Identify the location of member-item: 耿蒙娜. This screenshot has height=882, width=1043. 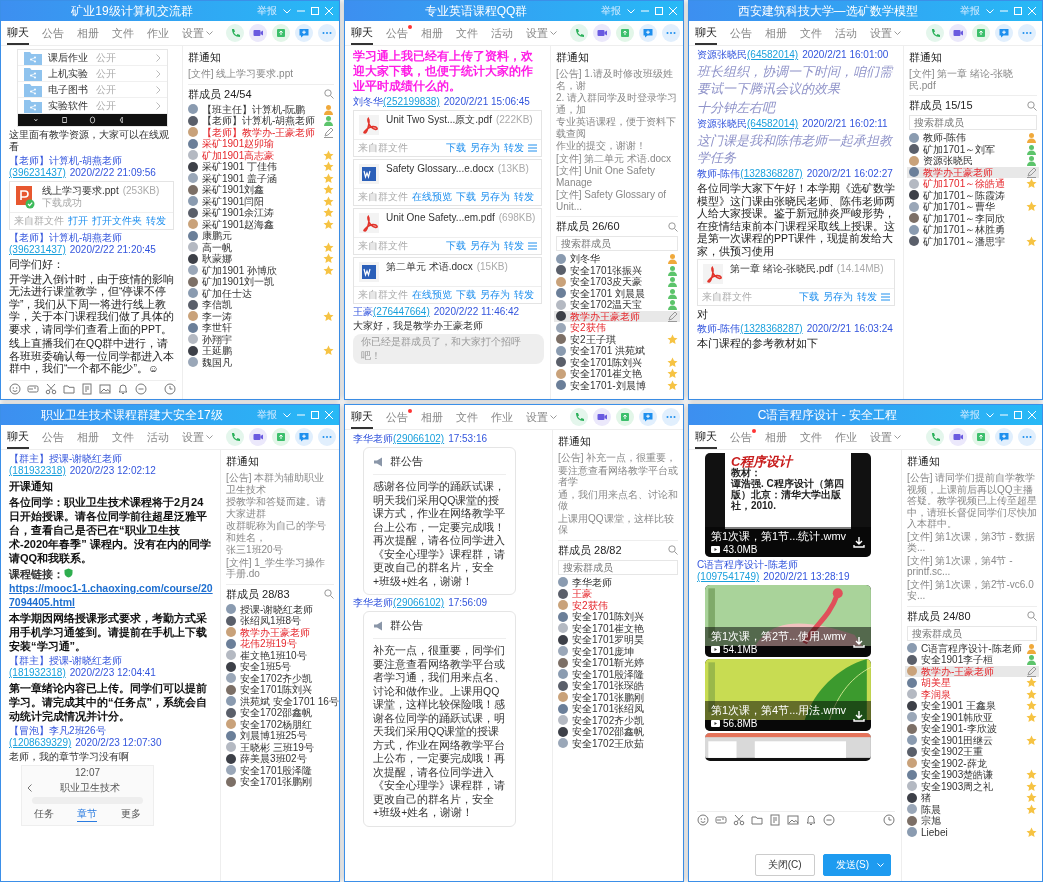
(261, 259).